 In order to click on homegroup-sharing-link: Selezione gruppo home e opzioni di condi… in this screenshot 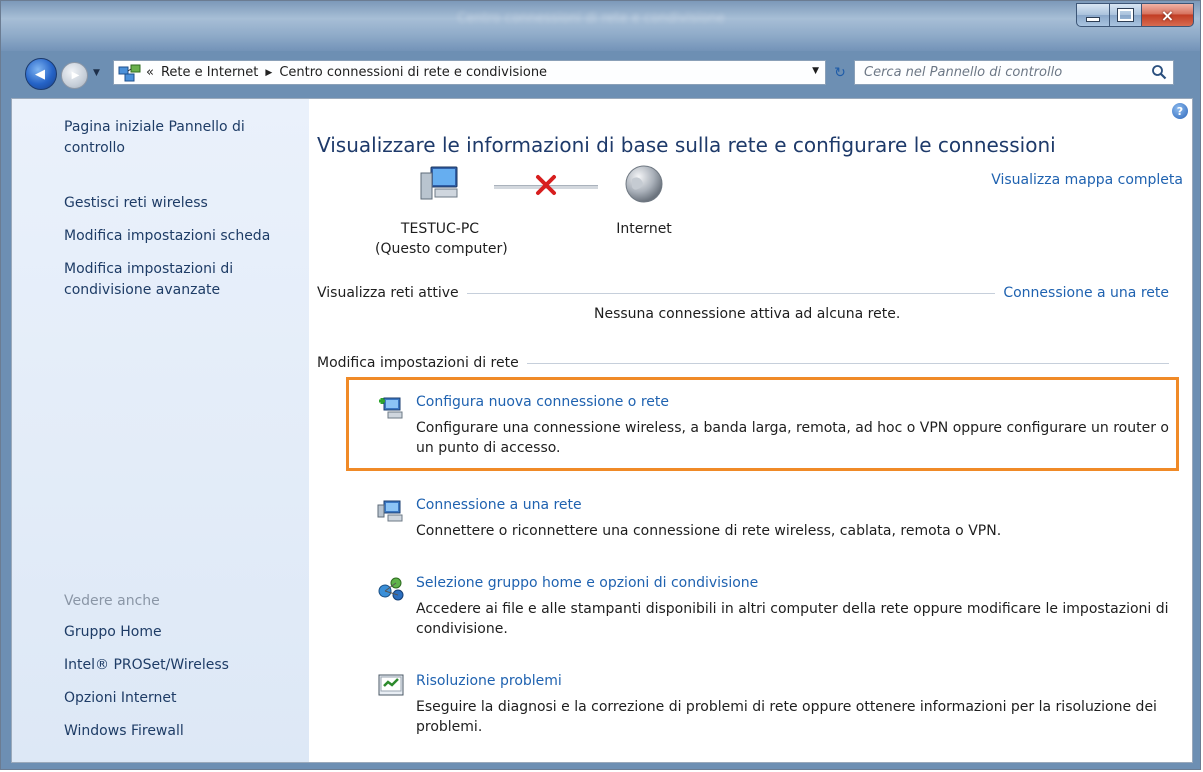, I will do `click(809, 583)`.